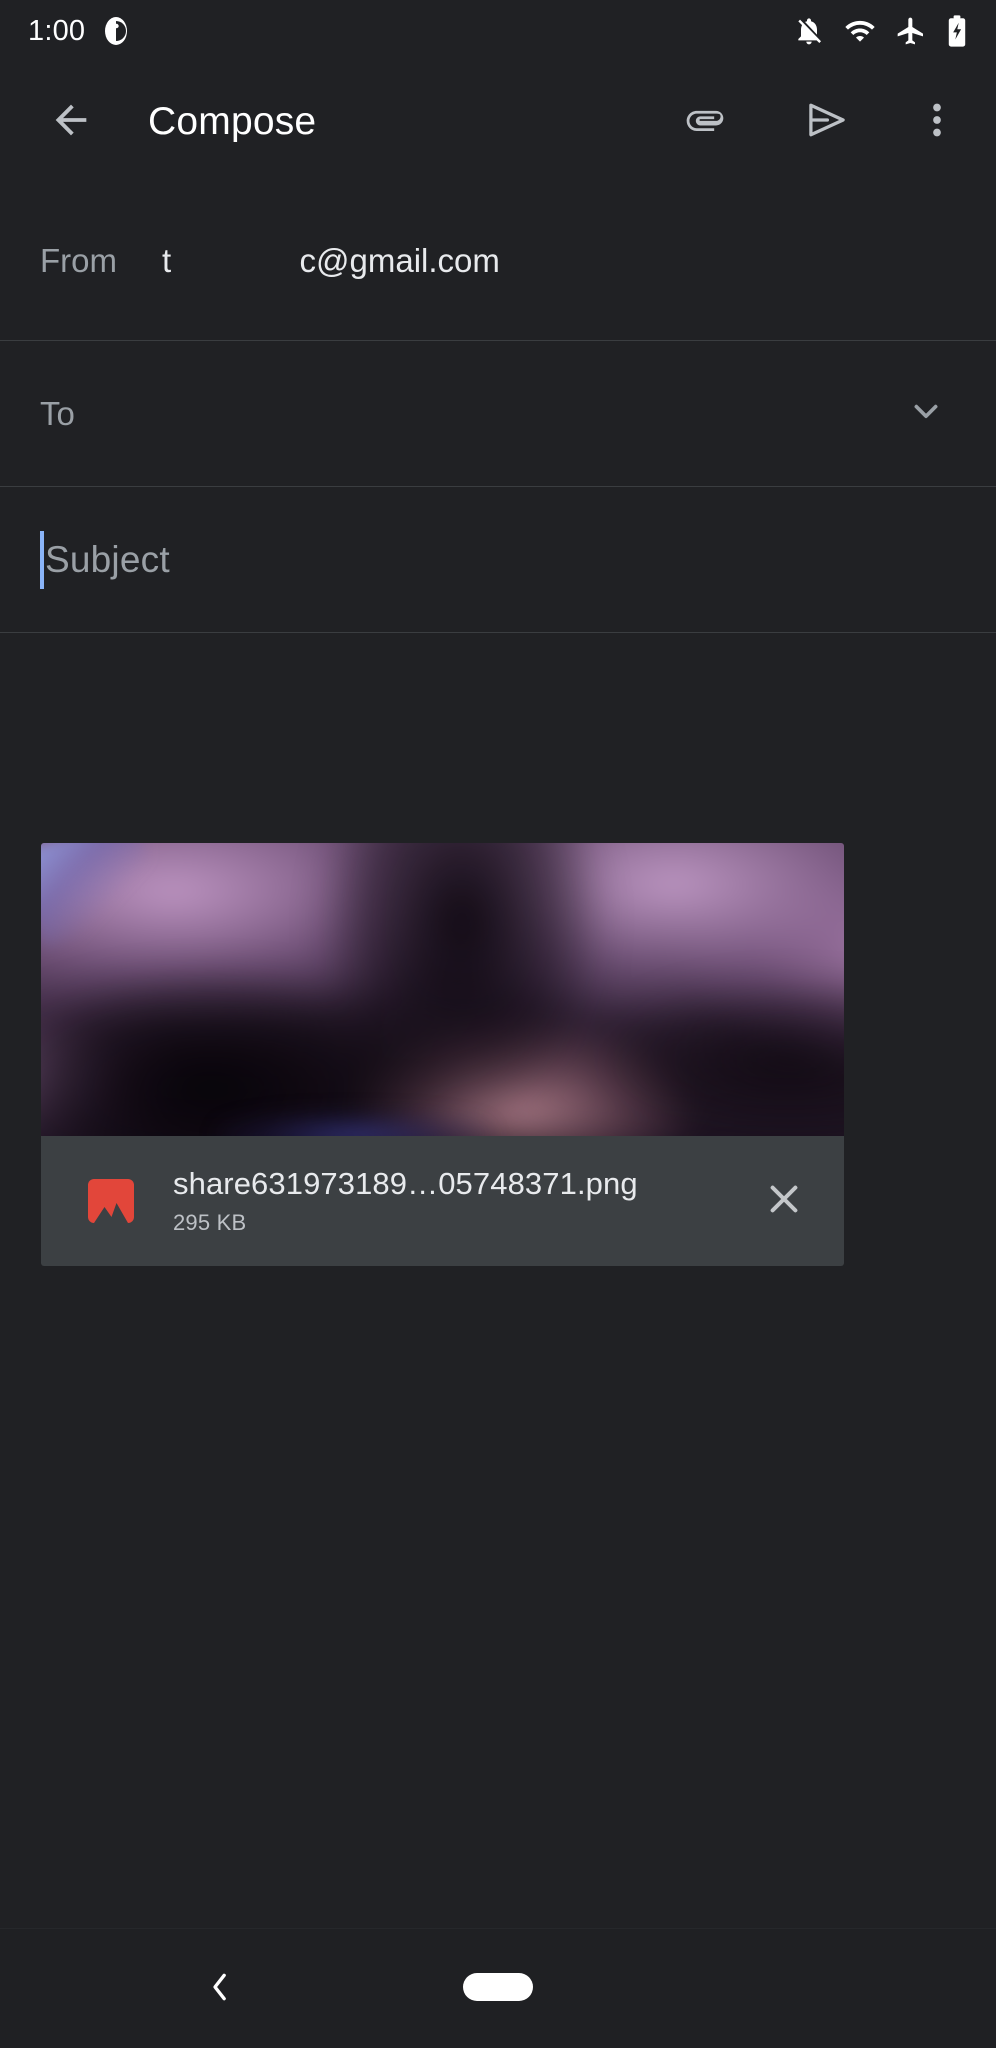 This screenshot has width=996, height=2048. I want to click on overflow-menu-icon, so click(937, 122).